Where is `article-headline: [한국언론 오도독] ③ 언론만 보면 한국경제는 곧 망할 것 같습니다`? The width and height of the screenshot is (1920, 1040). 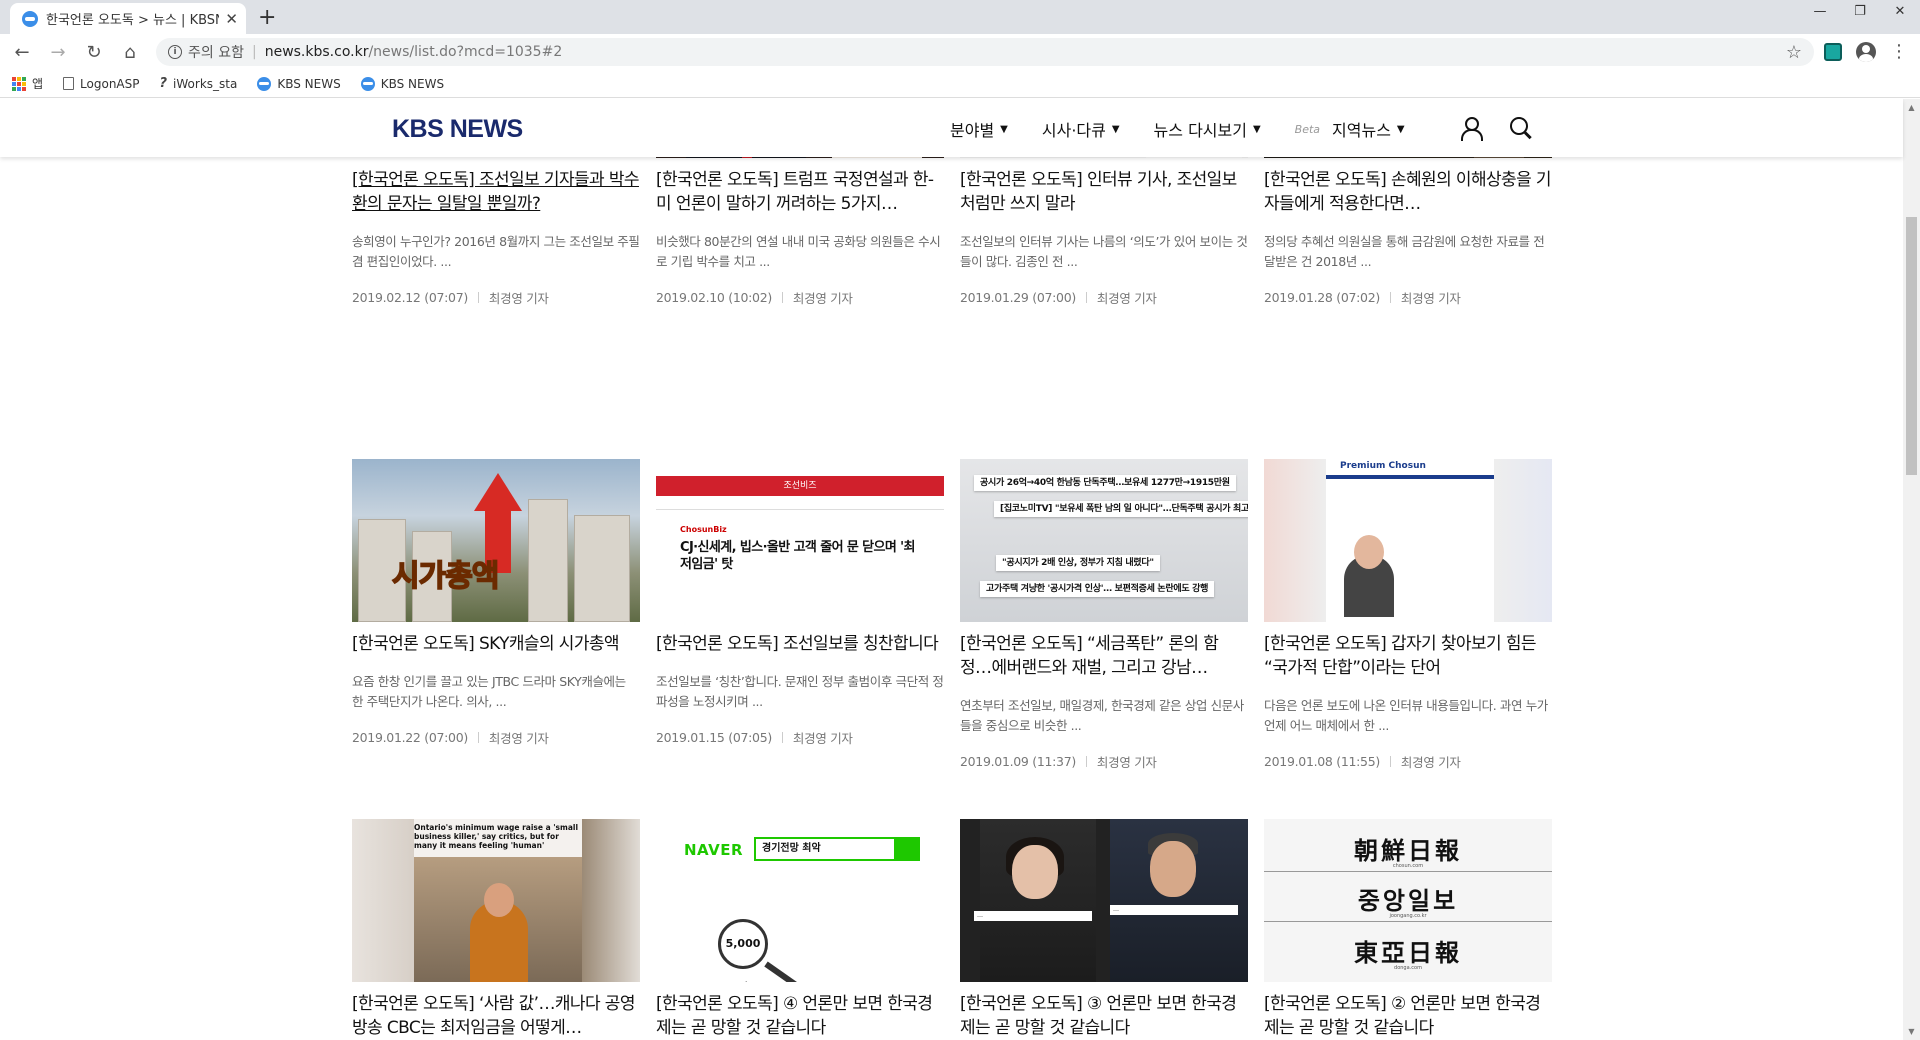 article-headline: [한국언론 오도독] ③ 언론만 보면 한국경제는 곧 망할 것 같습니다 is located at coordinates (1104, 1016).